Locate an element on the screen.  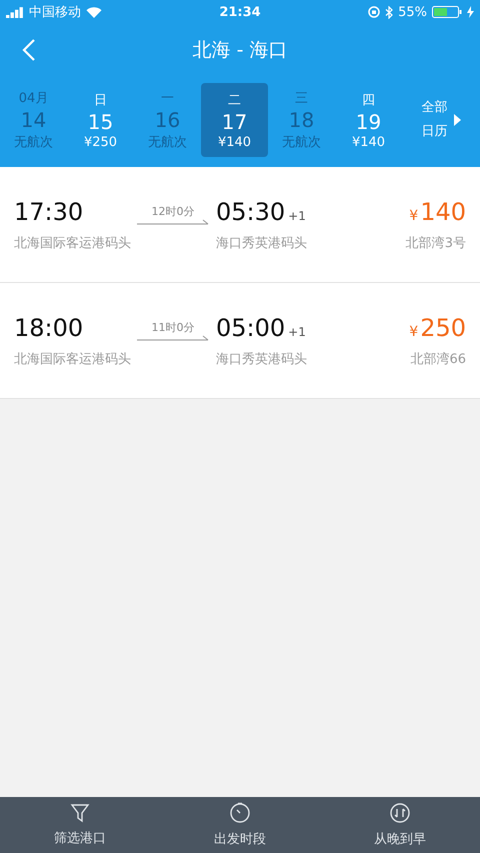
full-calendar-link: 全部 日历 is located at coordinates (441, 120).